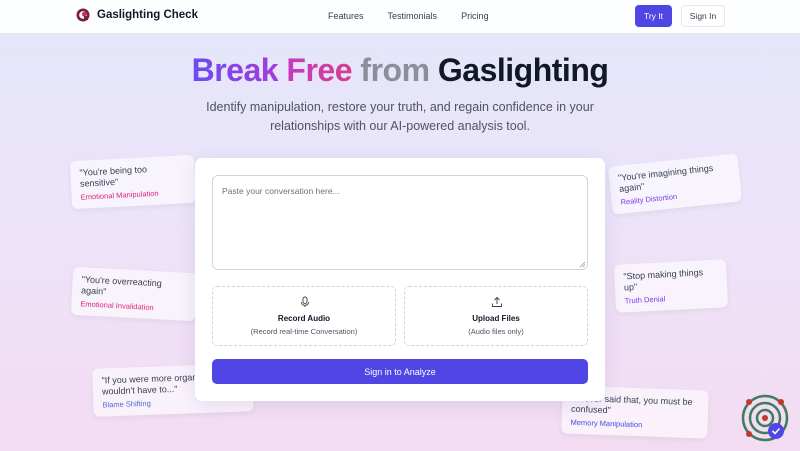 This screenshot has height=451, width=800. I want to click on brand: Gaslighting Check, so click(137, 15).